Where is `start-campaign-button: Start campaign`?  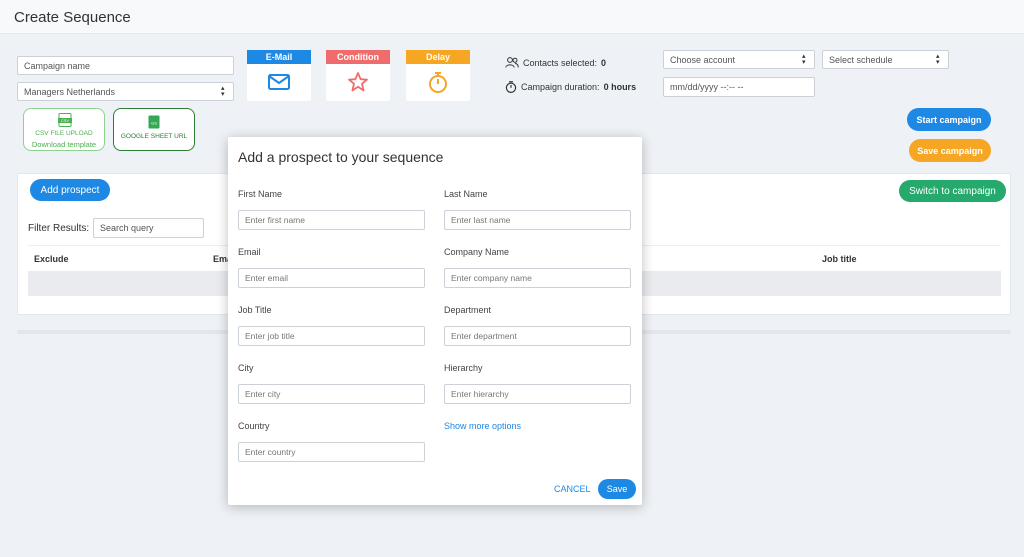
start-campaign-button: Start campaign is located at coordinates (949, 119).